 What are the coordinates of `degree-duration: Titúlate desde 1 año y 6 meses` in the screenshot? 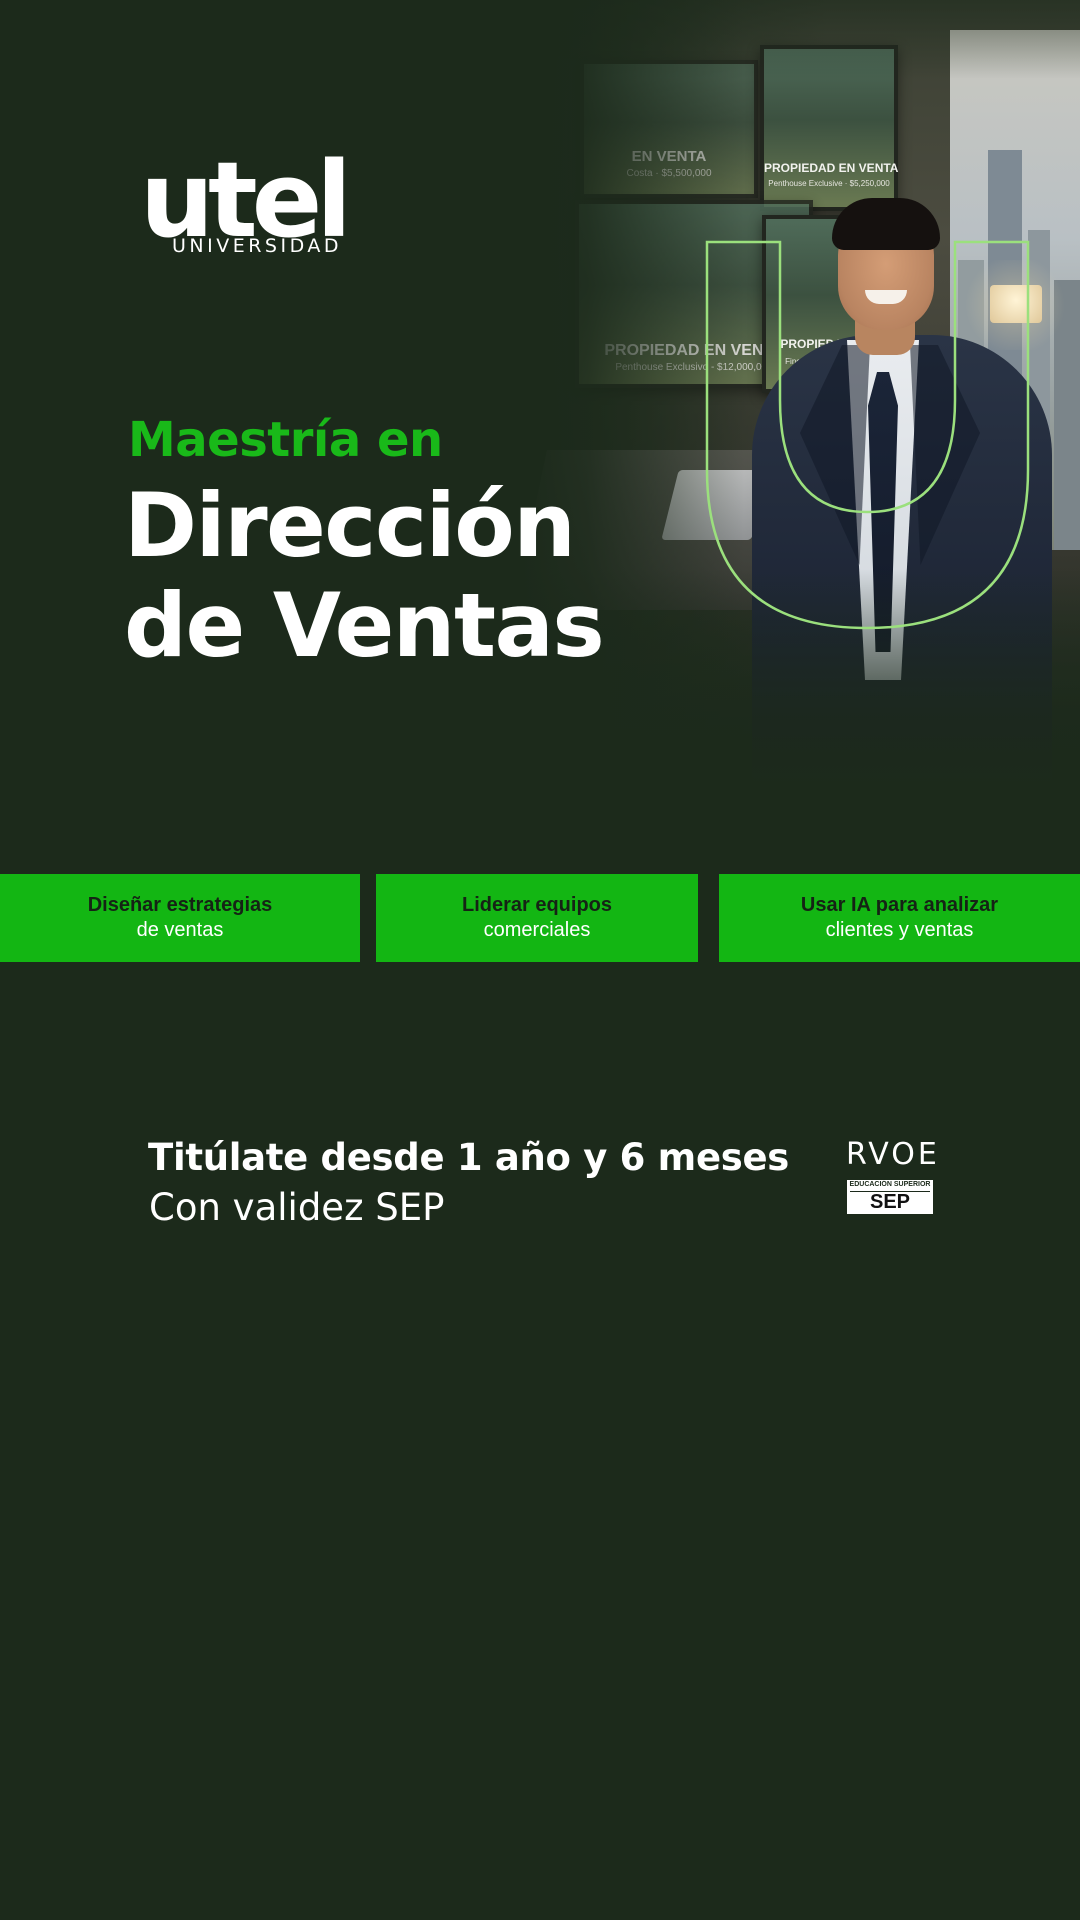 It's located at (468, 1157).